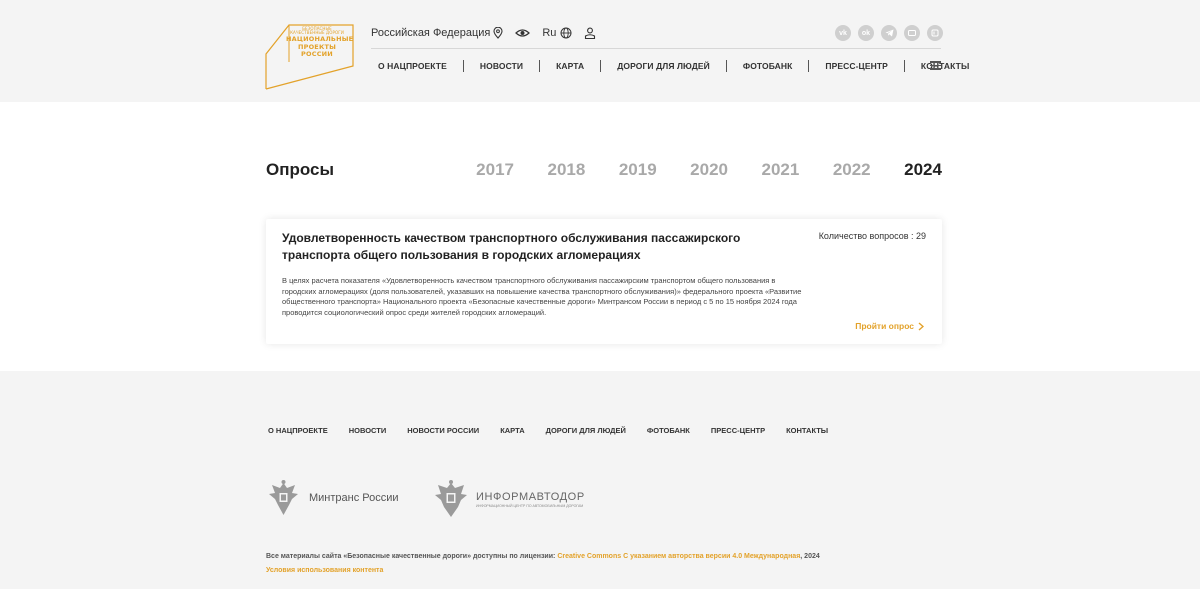  Describe the element at coordinates (912, 33) in the screenshot. I see `rutube-icon` at that location.